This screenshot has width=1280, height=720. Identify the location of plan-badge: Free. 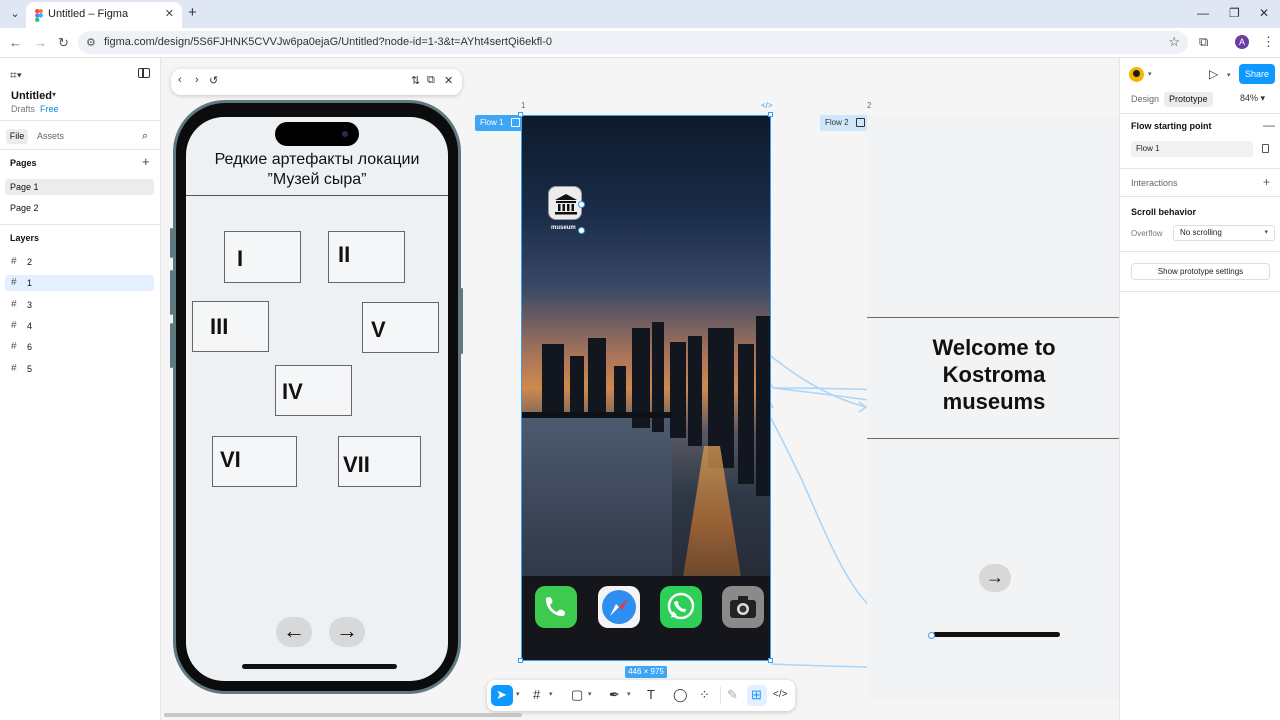
(49, 109).